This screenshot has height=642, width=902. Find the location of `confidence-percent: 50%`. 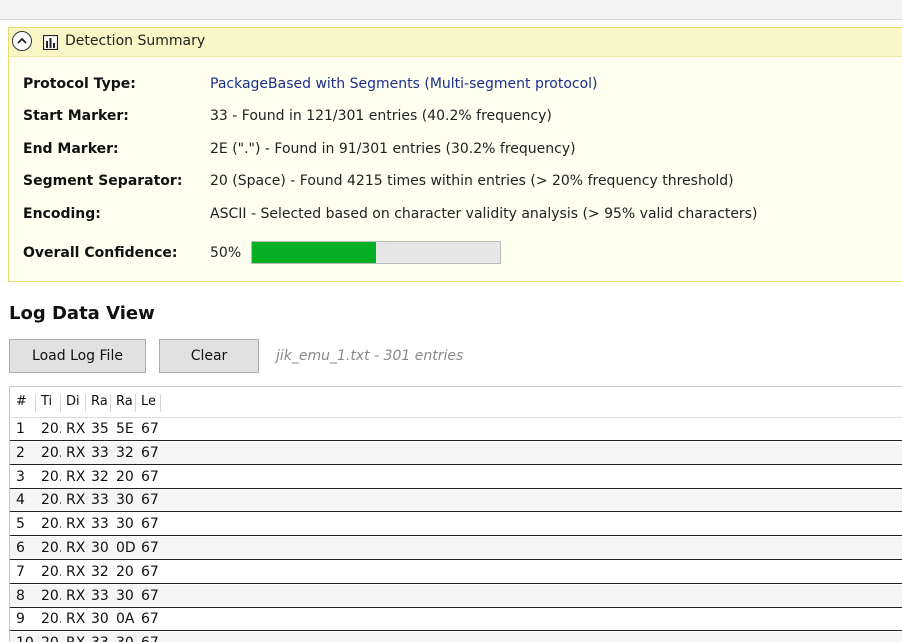

confidence-percent: 50% is located at coordinates (226, 253).